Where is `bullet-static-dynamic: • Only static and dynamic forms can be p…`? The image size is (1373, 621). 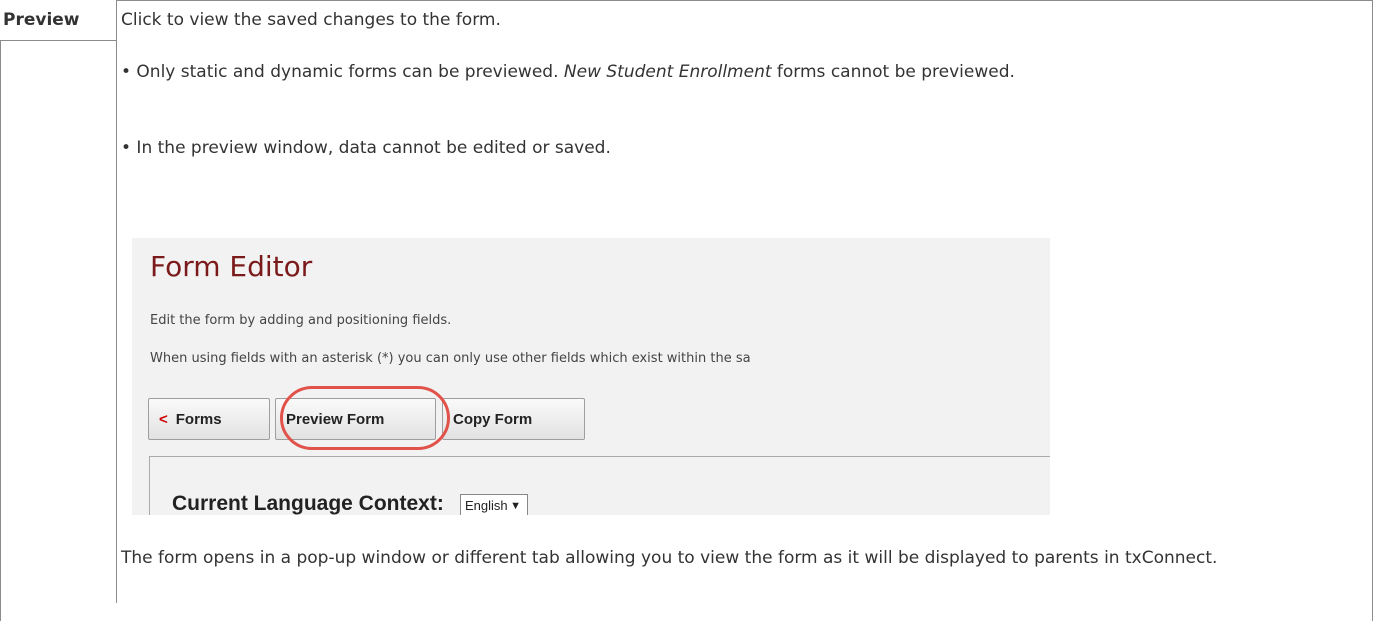 bullet-static-dynamic: • Only static and dynamic forms can be p… is located at coordinates (621, 72).